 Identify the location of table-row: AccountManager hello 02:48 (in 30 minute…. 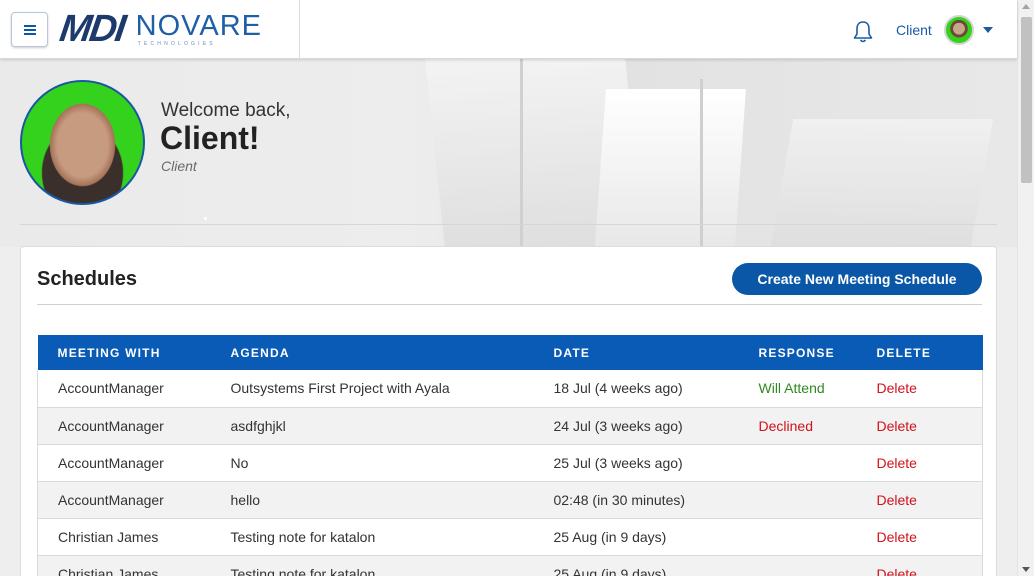
(510, 500).